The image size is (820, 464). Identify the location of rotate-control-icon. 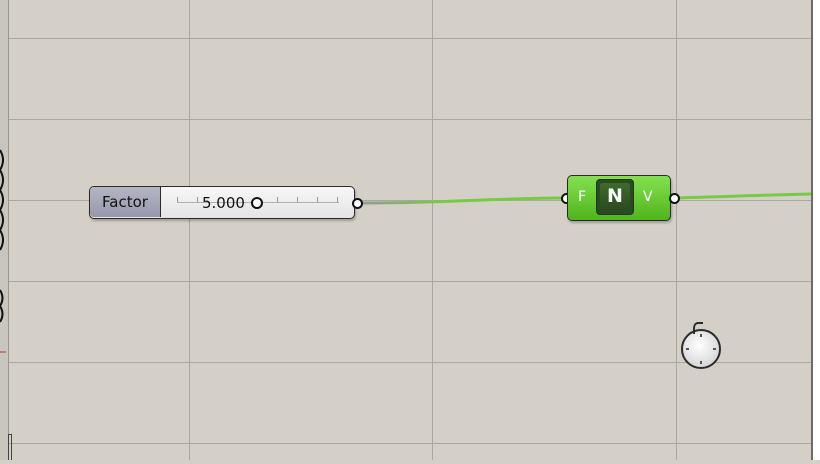
(701, 345).